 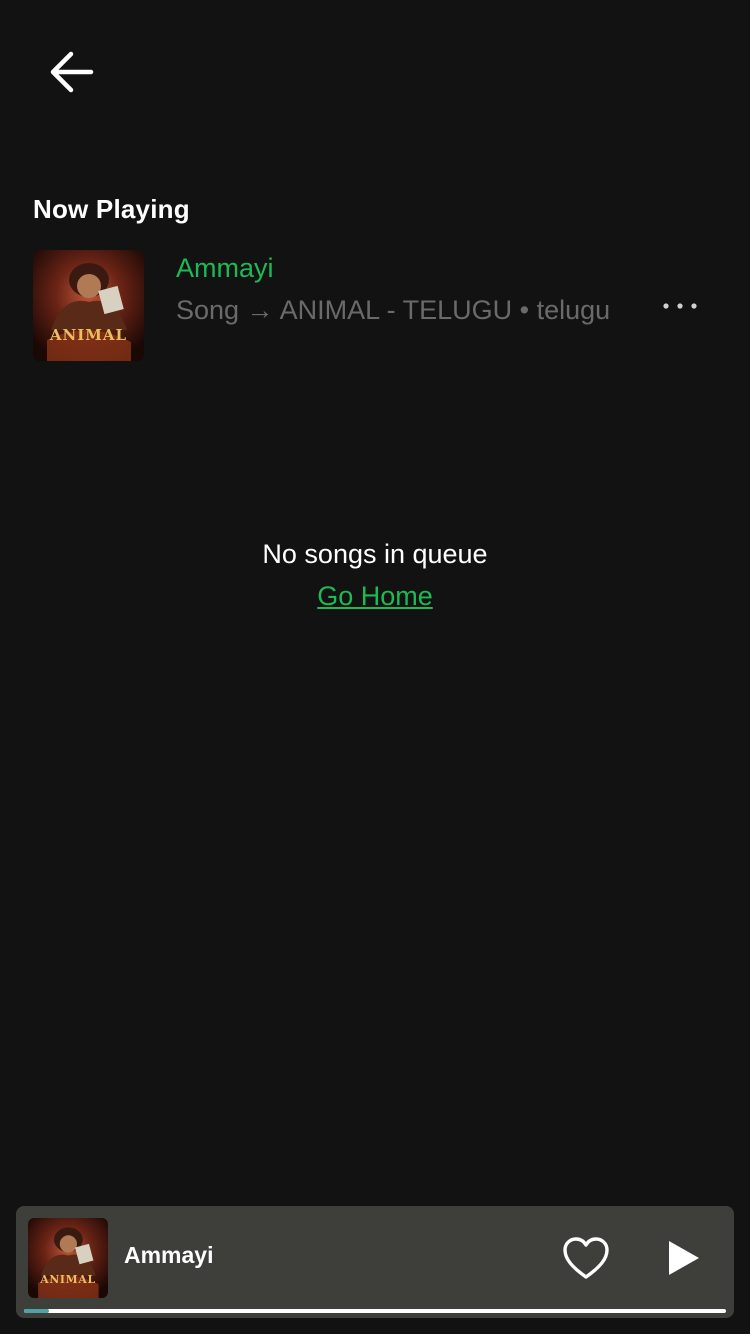 I want to click on play-button, so click(x=684, y=1258).